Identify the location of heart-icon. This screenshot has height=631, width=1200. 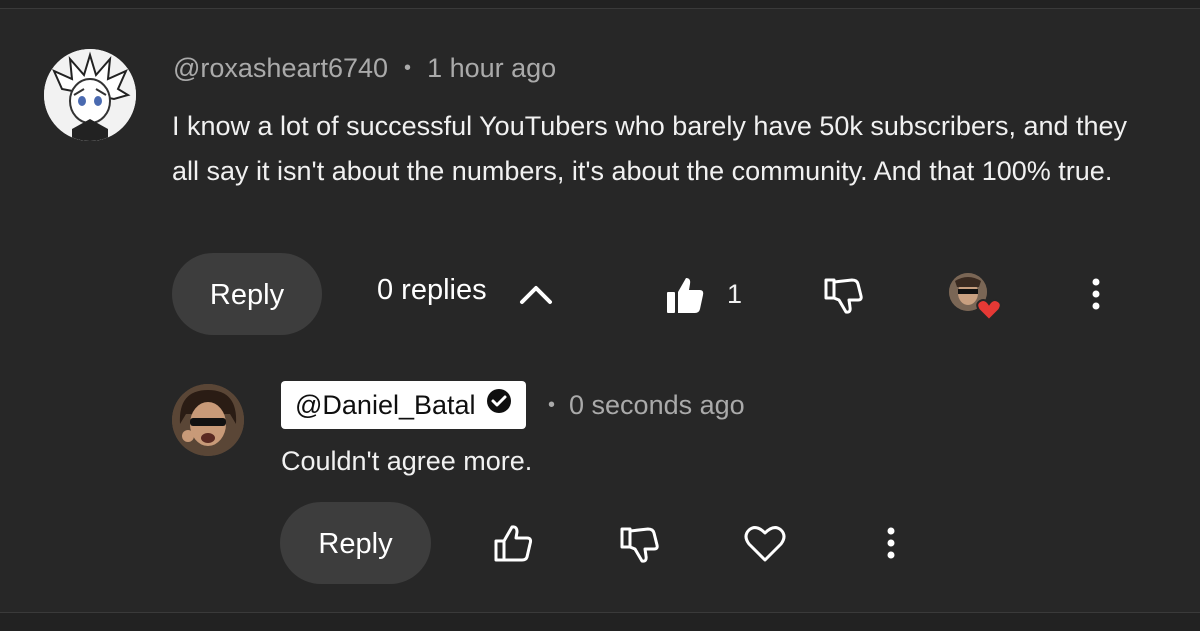
(765, 546).